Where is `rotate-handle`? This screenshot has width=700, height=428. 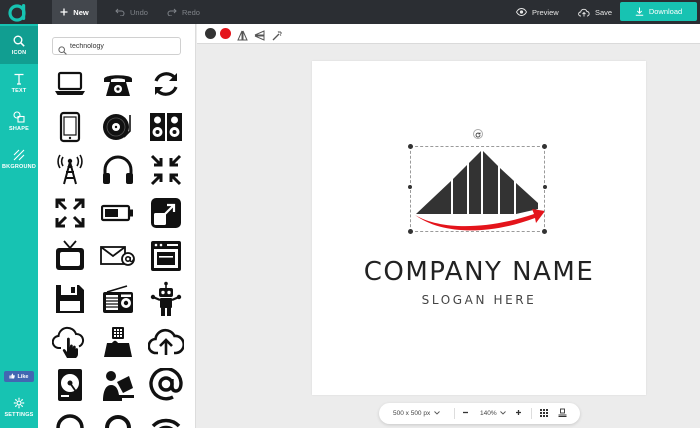
rotate-handle is located at coordinates (478, 134).